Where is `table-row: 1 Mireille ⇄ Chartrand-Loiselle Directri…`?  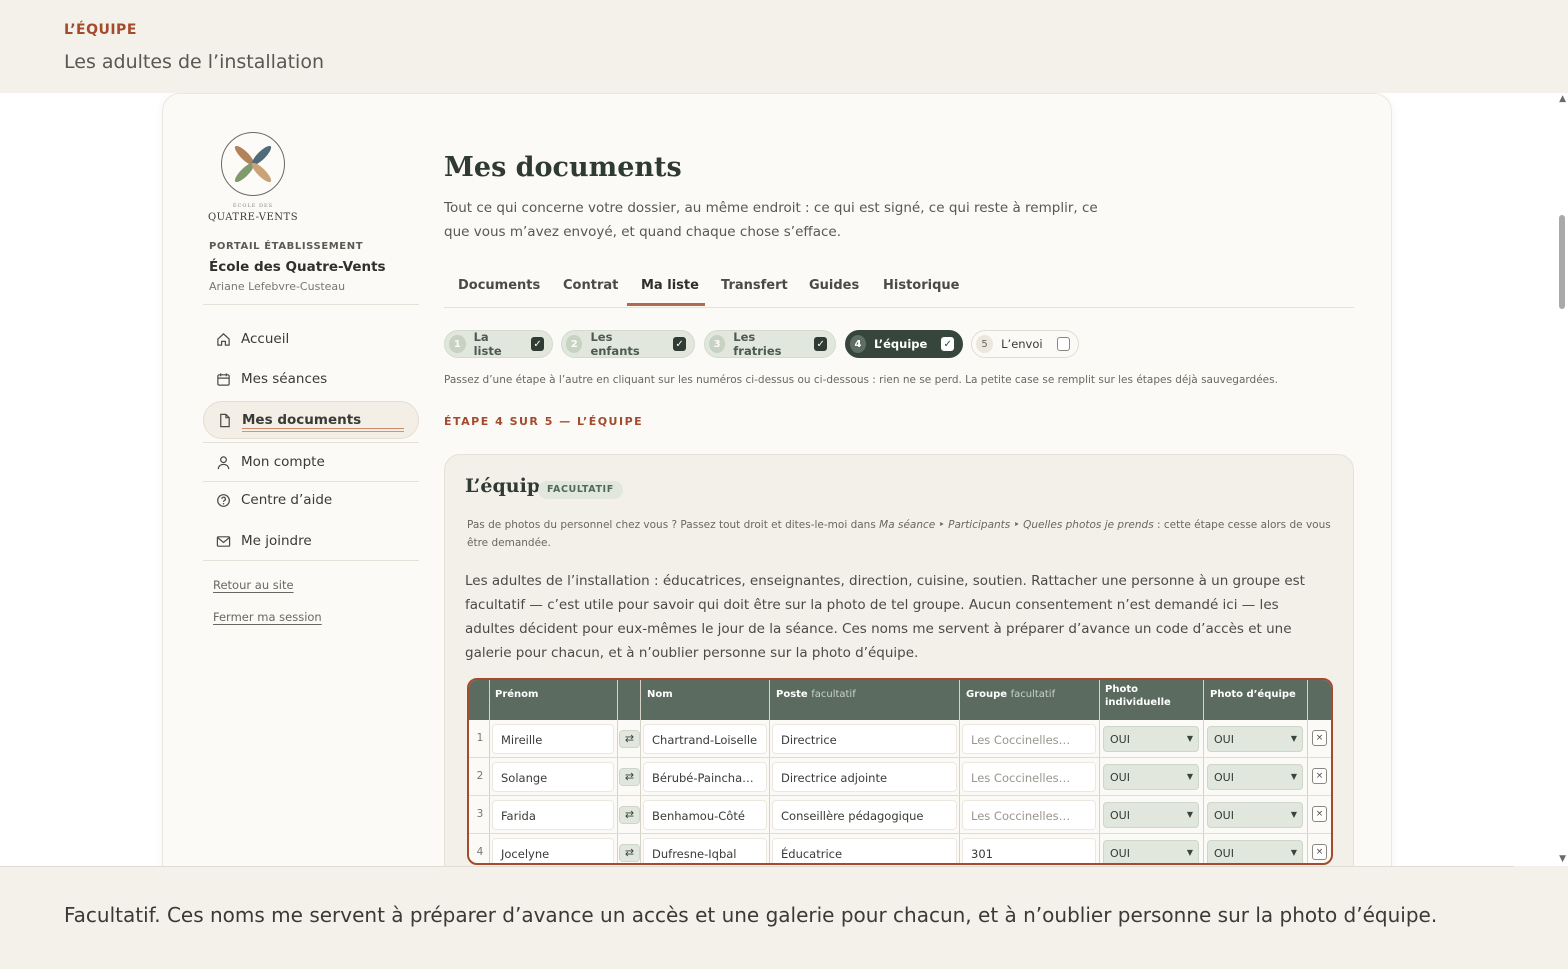
table-row: 1 Mireille ⇄ Chartrand-Loiselle Directri… is located at coordinates (900, 739).